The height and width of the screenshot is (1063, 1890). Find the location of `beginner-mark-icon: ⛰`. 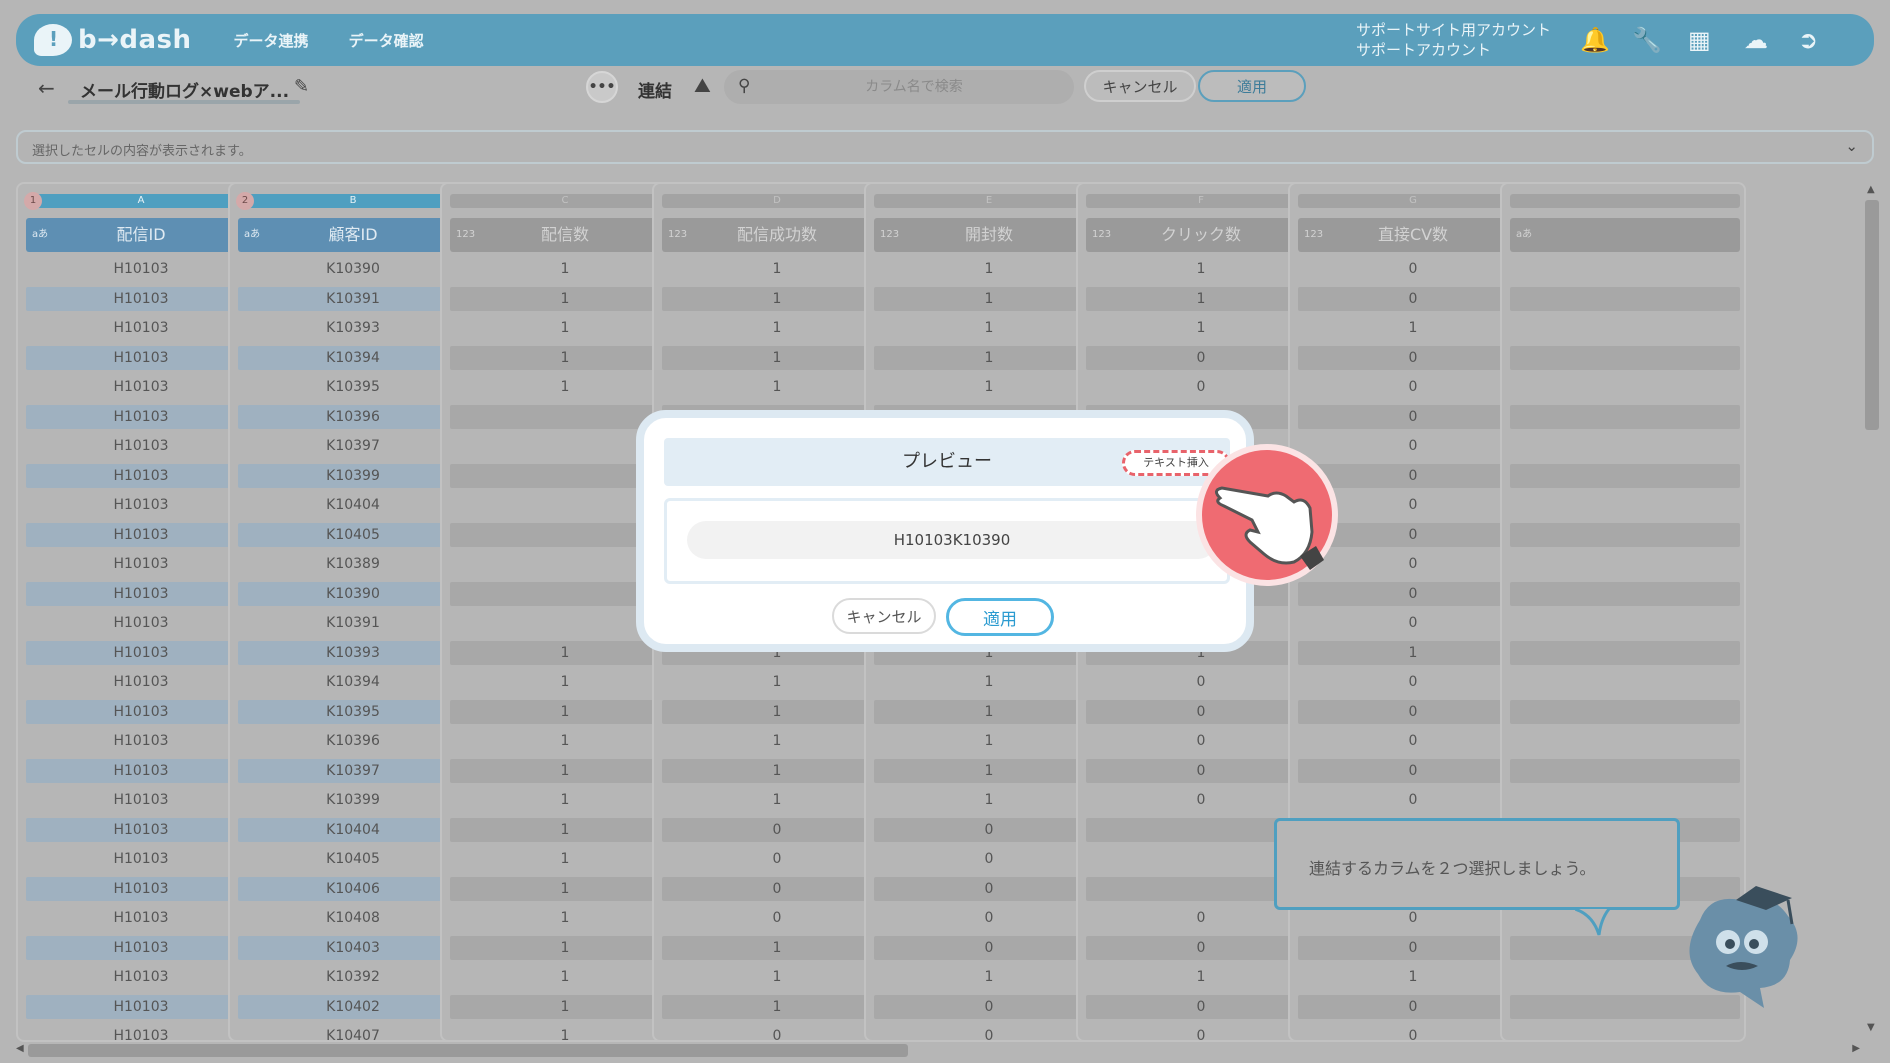

beginner-mark-icon: ⛰ is located at coordinates (702, 85).